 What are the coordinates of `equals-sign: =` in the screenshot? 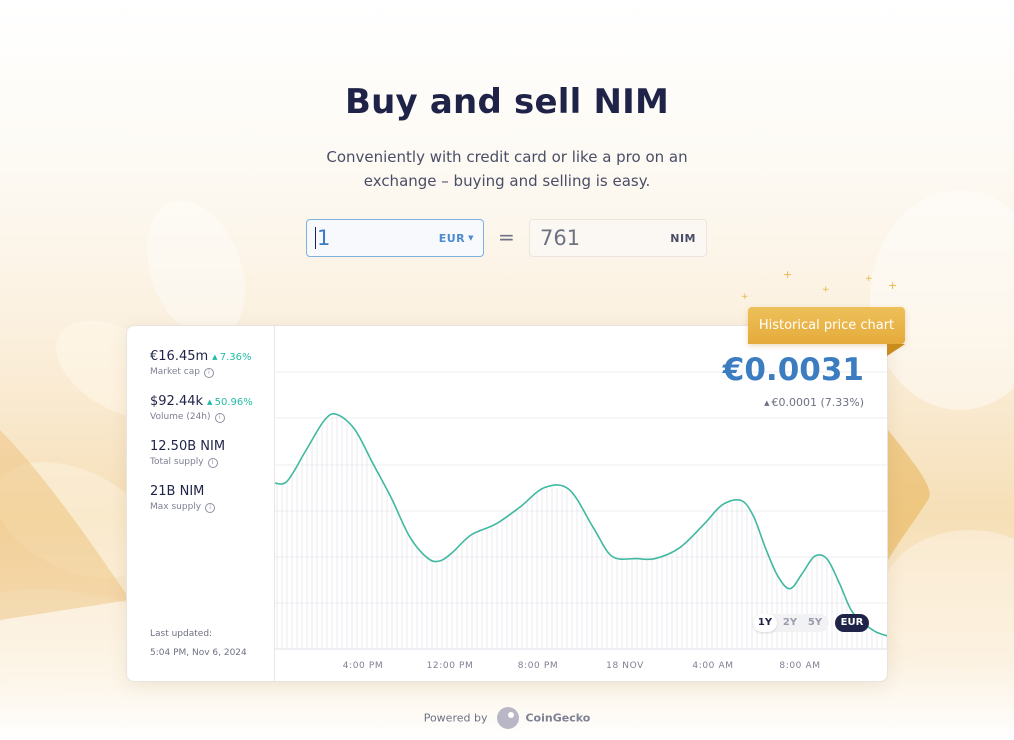 It's located at (506, 237).